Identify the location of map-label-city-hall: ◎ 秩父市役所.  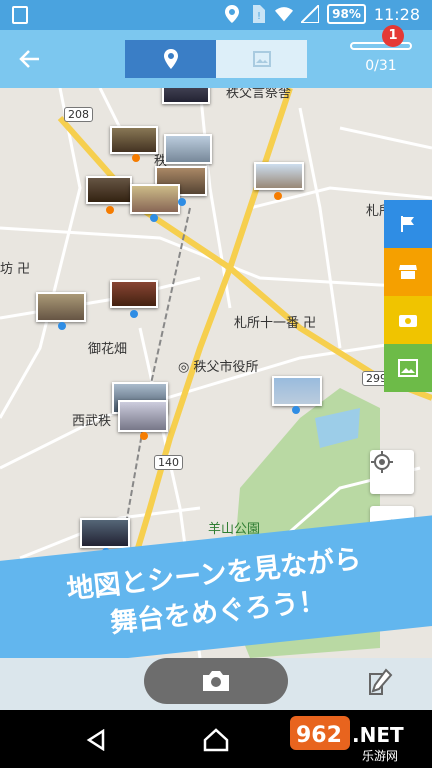
(218, 367).